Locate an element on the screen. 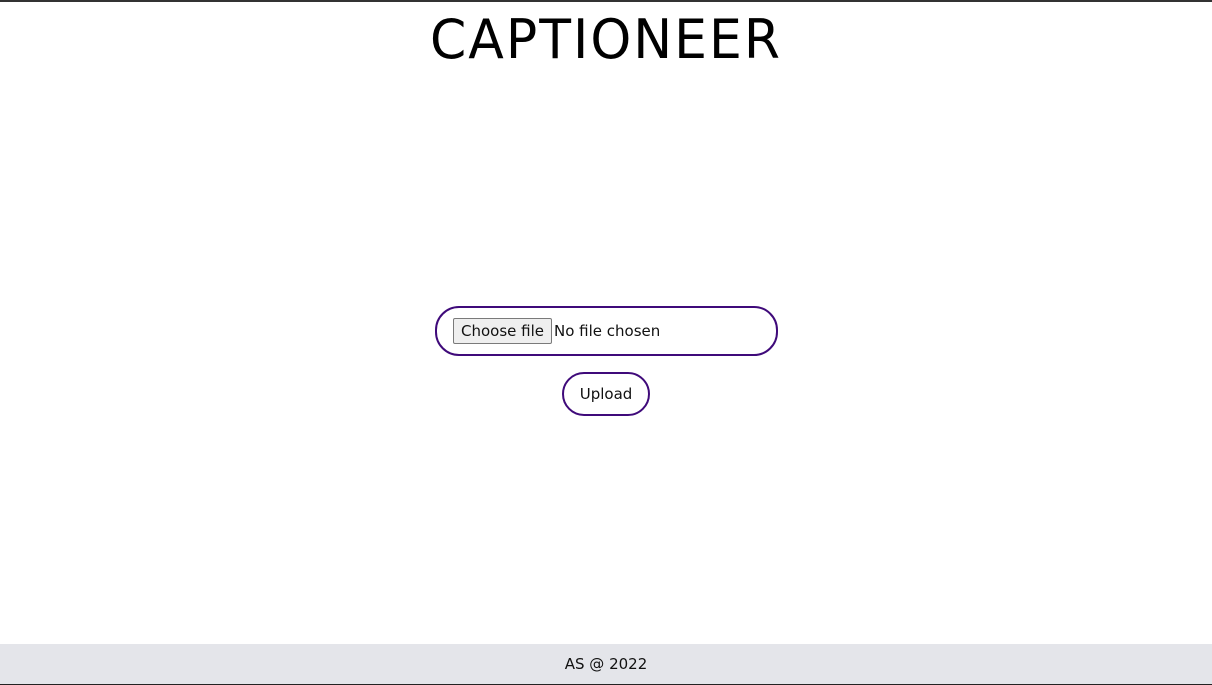 The height and width of the screenshot is (685, 1212). page-title: CAPTIONEER is located at coordinates (605, 40).